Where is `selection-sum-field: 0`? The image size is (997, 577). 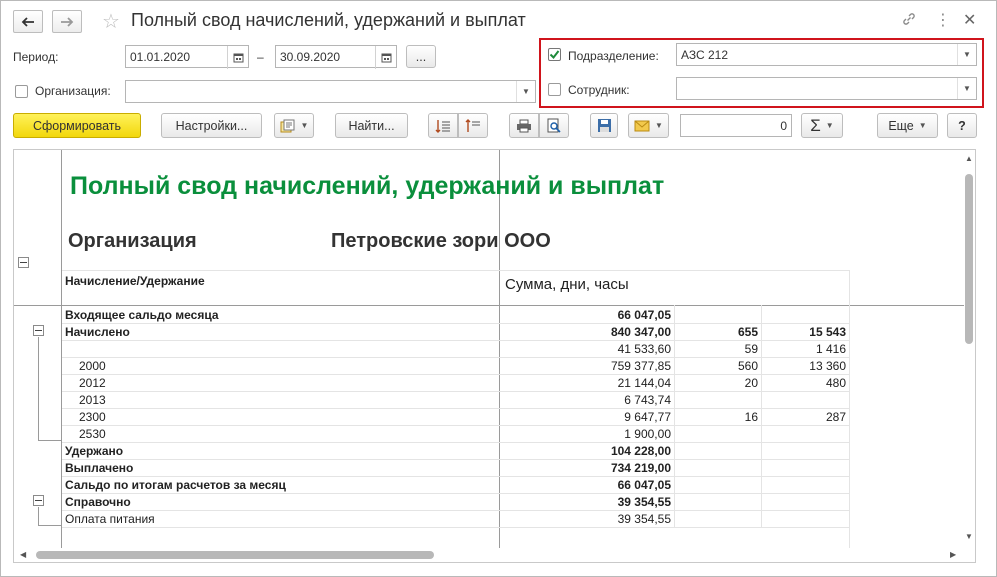
selection-sum-field: 0 is located at coordinates (736, 125).